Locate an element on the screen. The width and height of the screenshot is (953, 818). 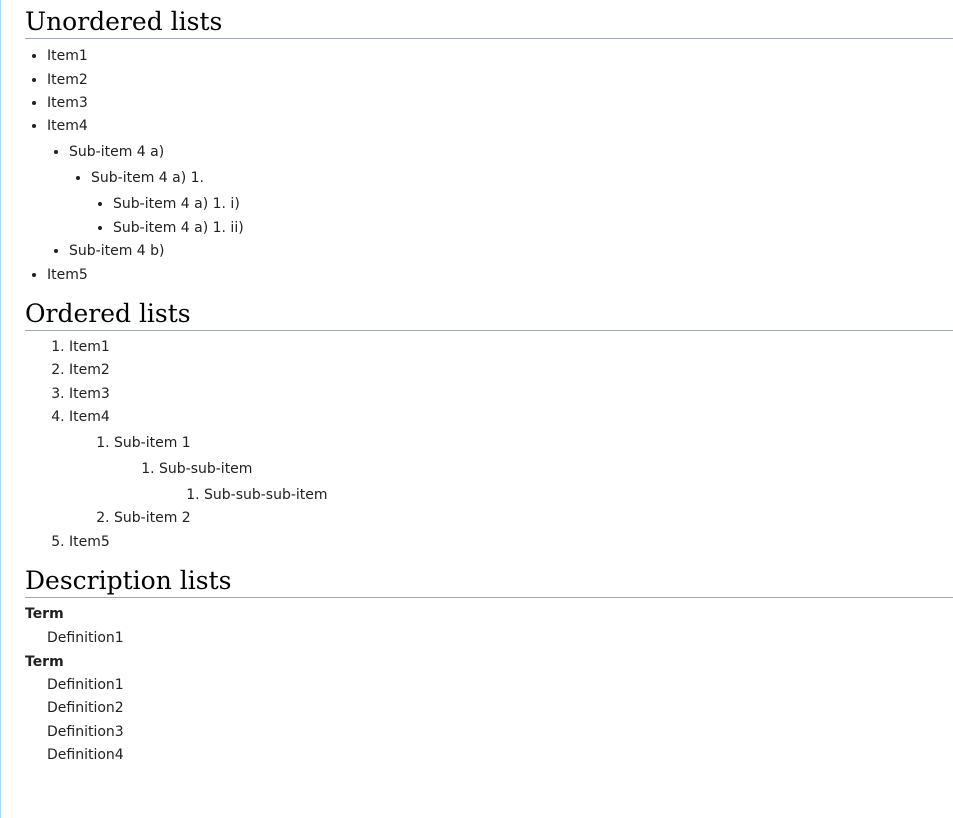
sub-sub-list: Sub-sub-item Sub-sub-sub-item is located at coordinates (533, 482).